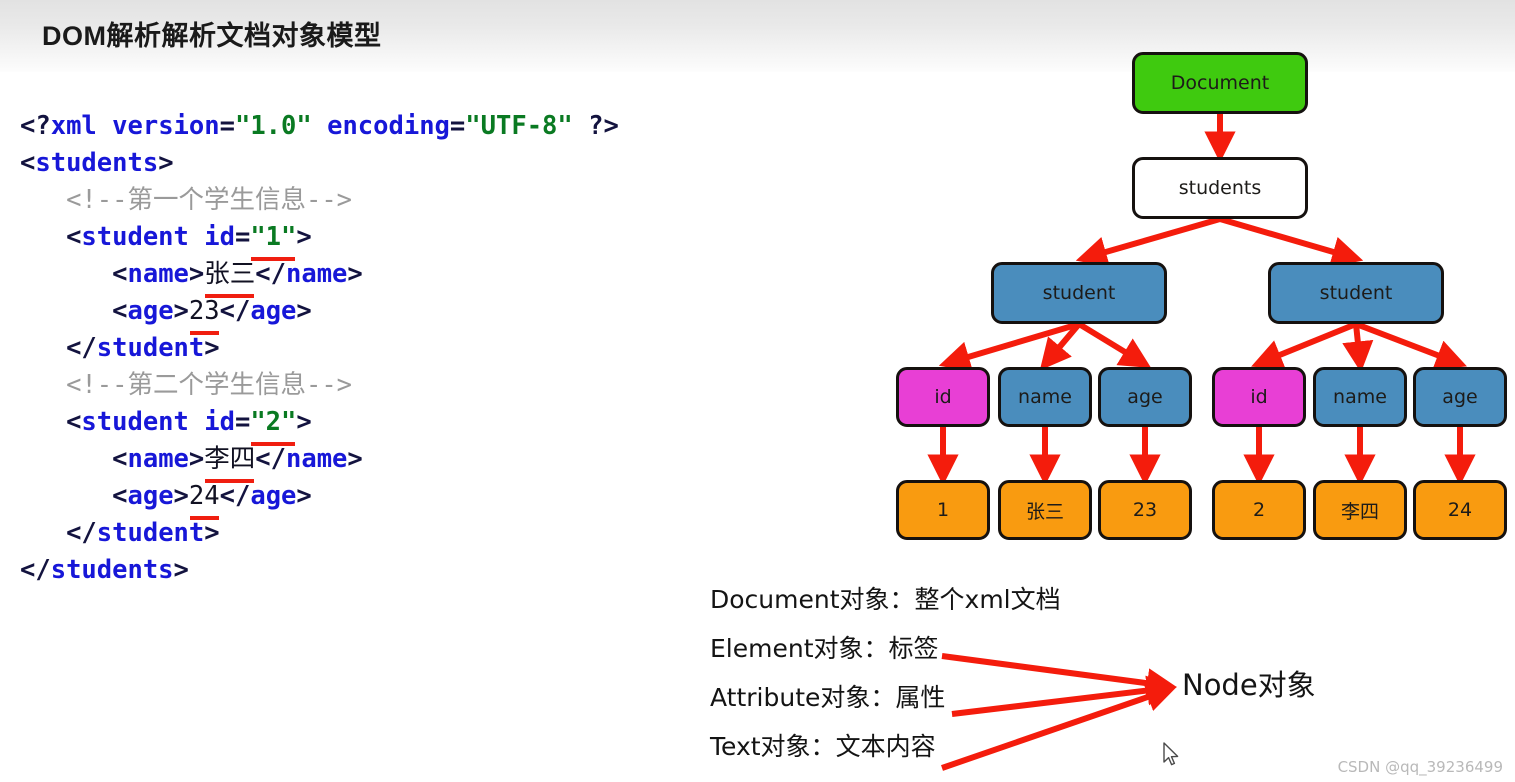  Describe the element at coordinates (1059, 676) in the screenshot. I see `legend-arrow-element` at that location.